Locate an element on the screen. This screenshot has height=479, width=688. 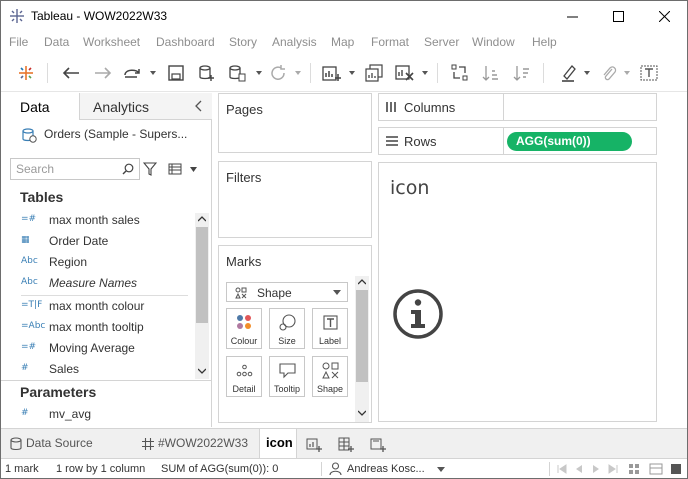
close-button is located at coordinates (664, 16).